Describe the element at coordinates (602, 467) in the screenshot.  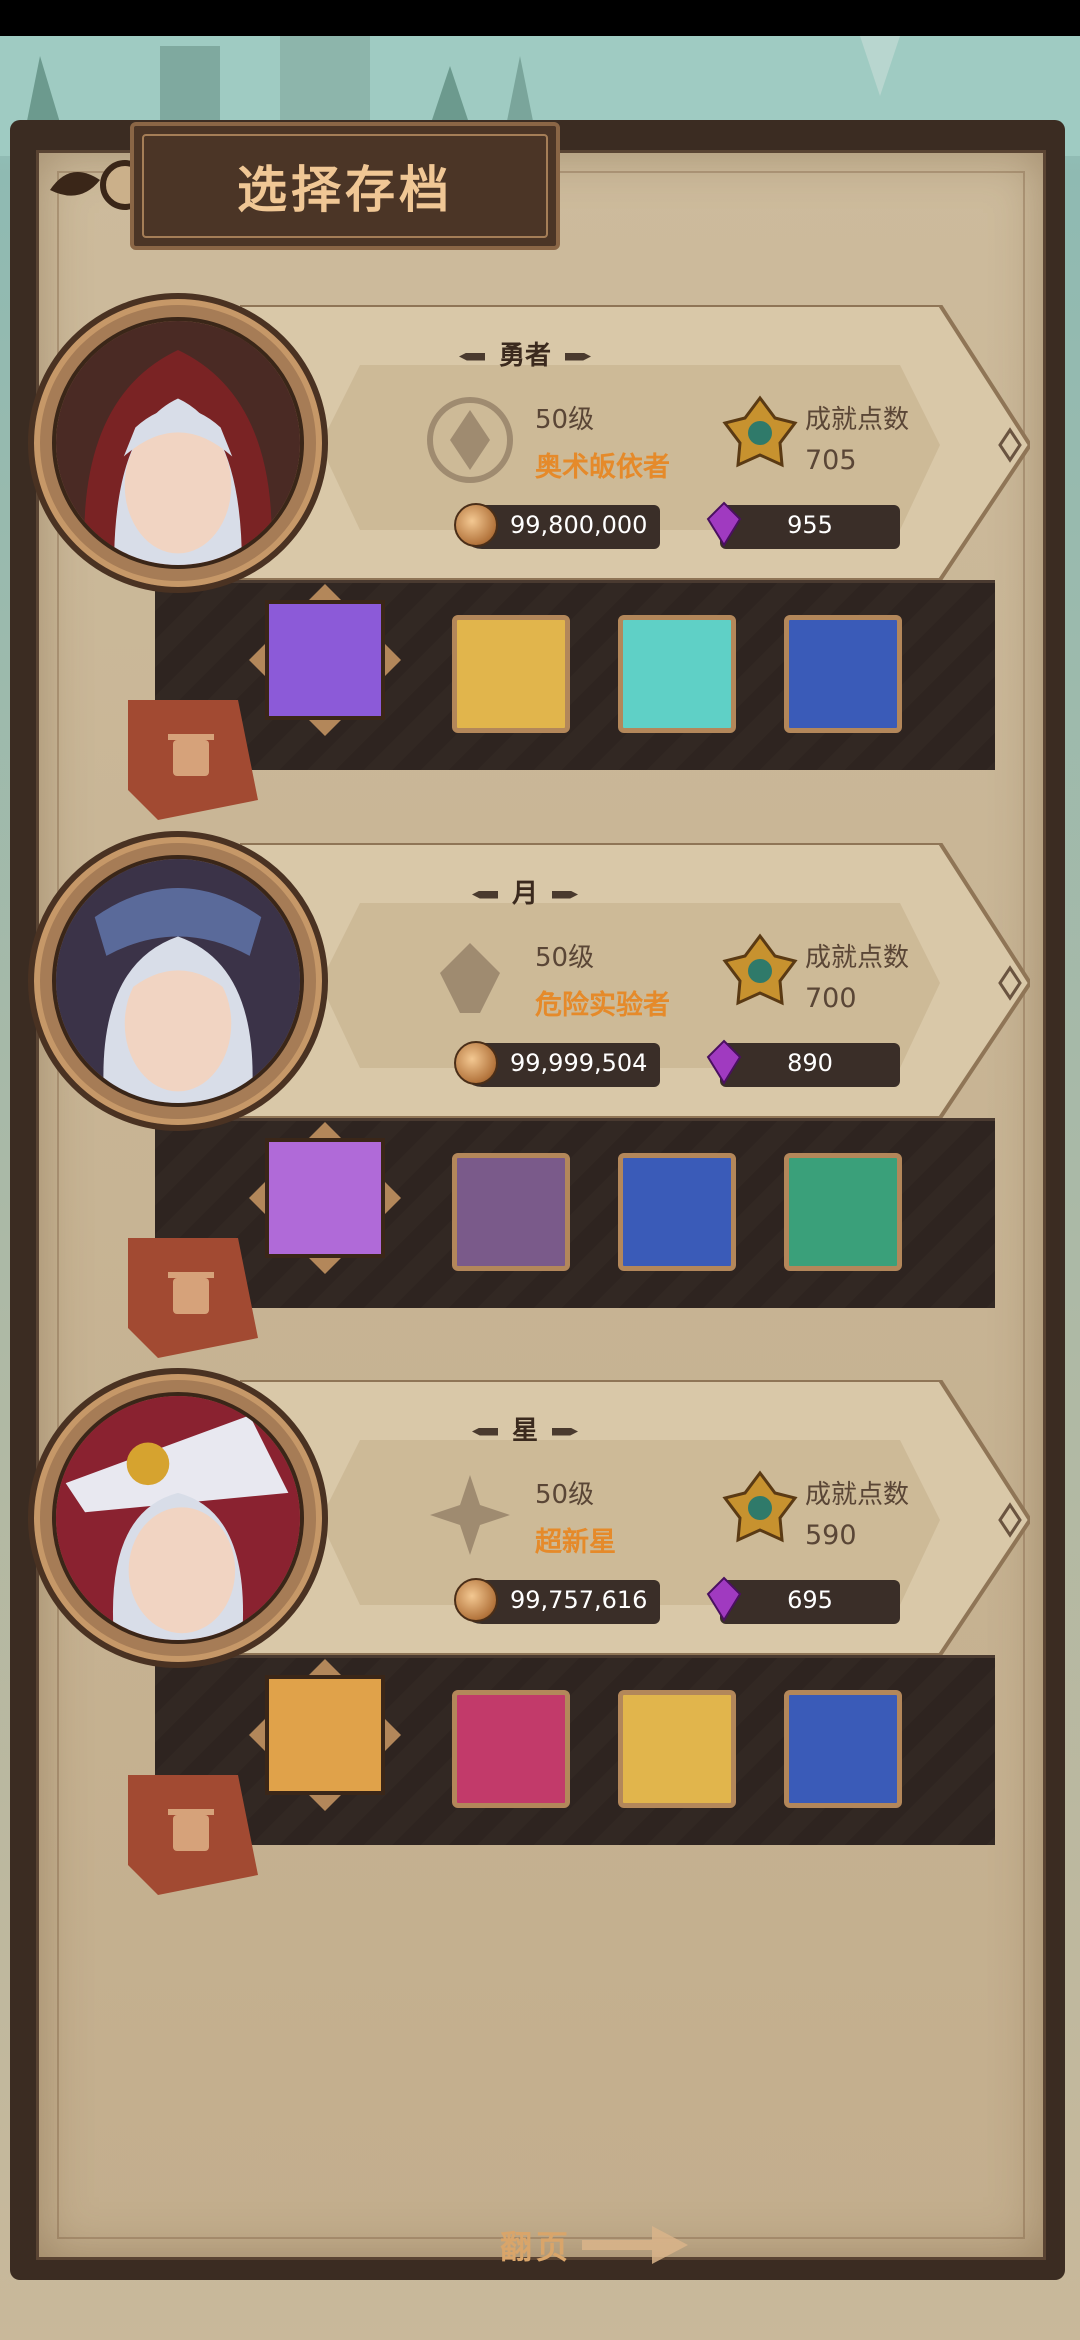
I see `class-name: 奥术皈依者` at that location.